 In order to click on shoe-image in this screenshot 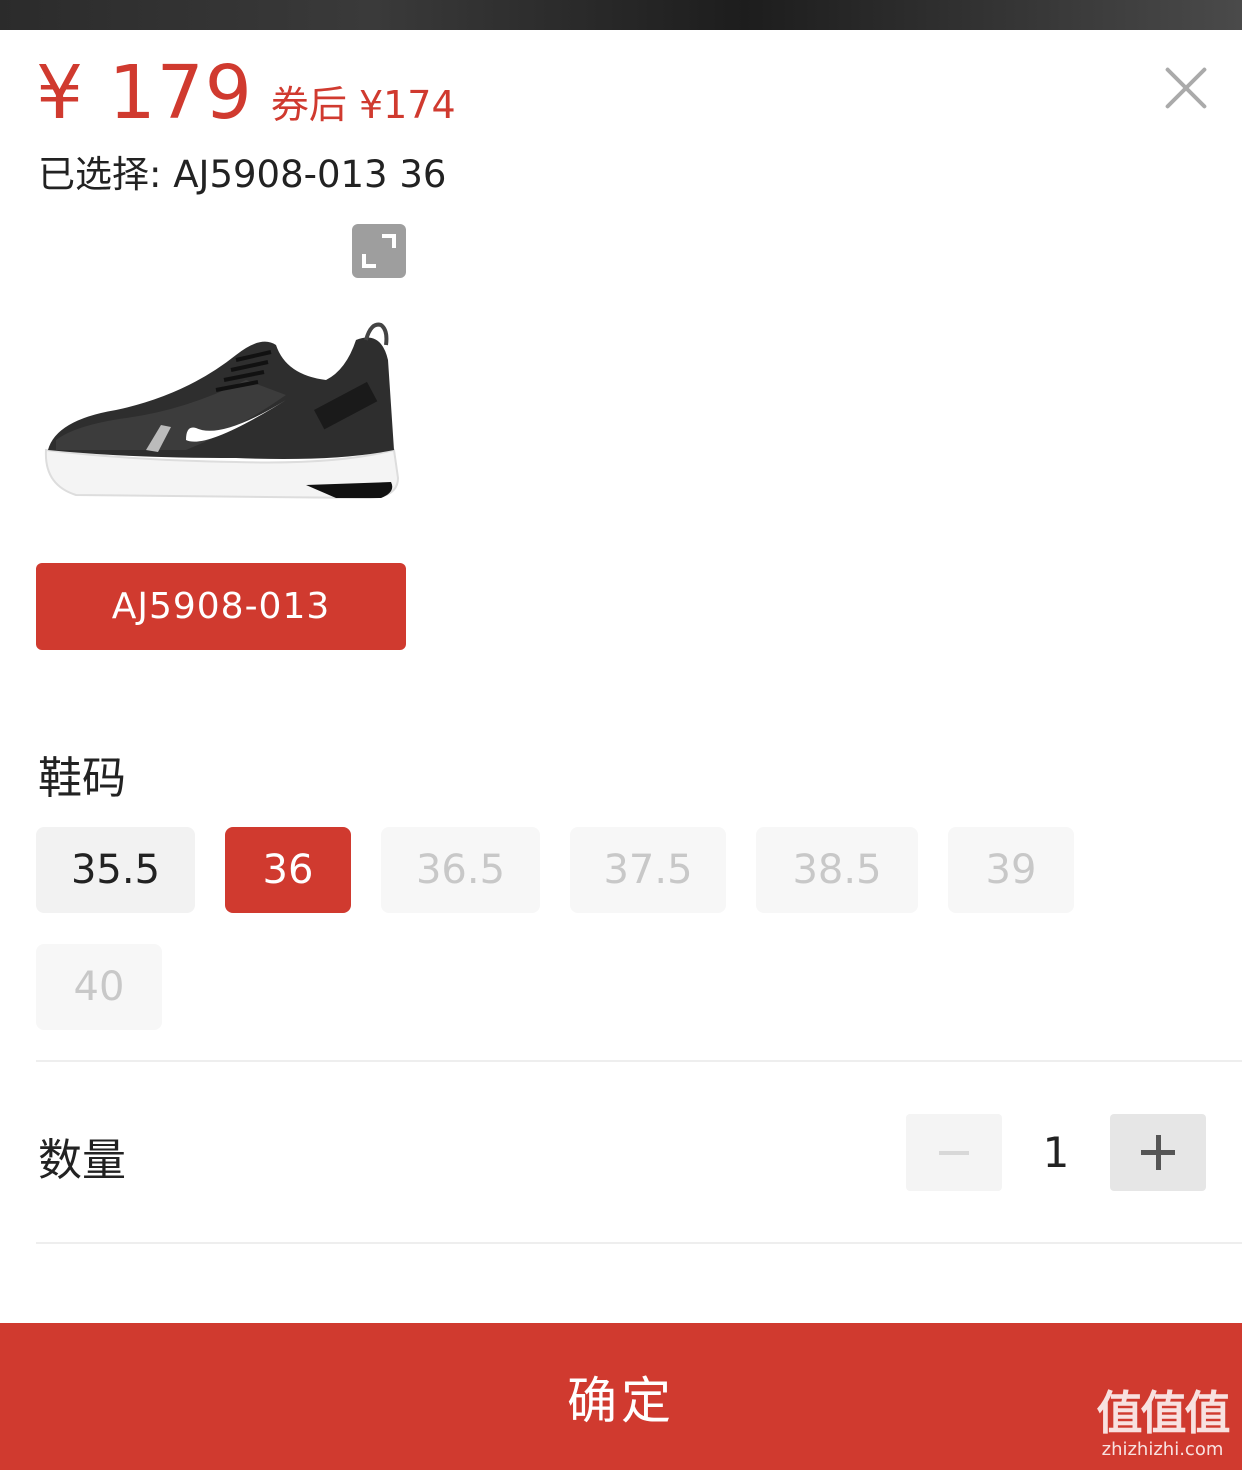, I will do `click(222, 411)`.